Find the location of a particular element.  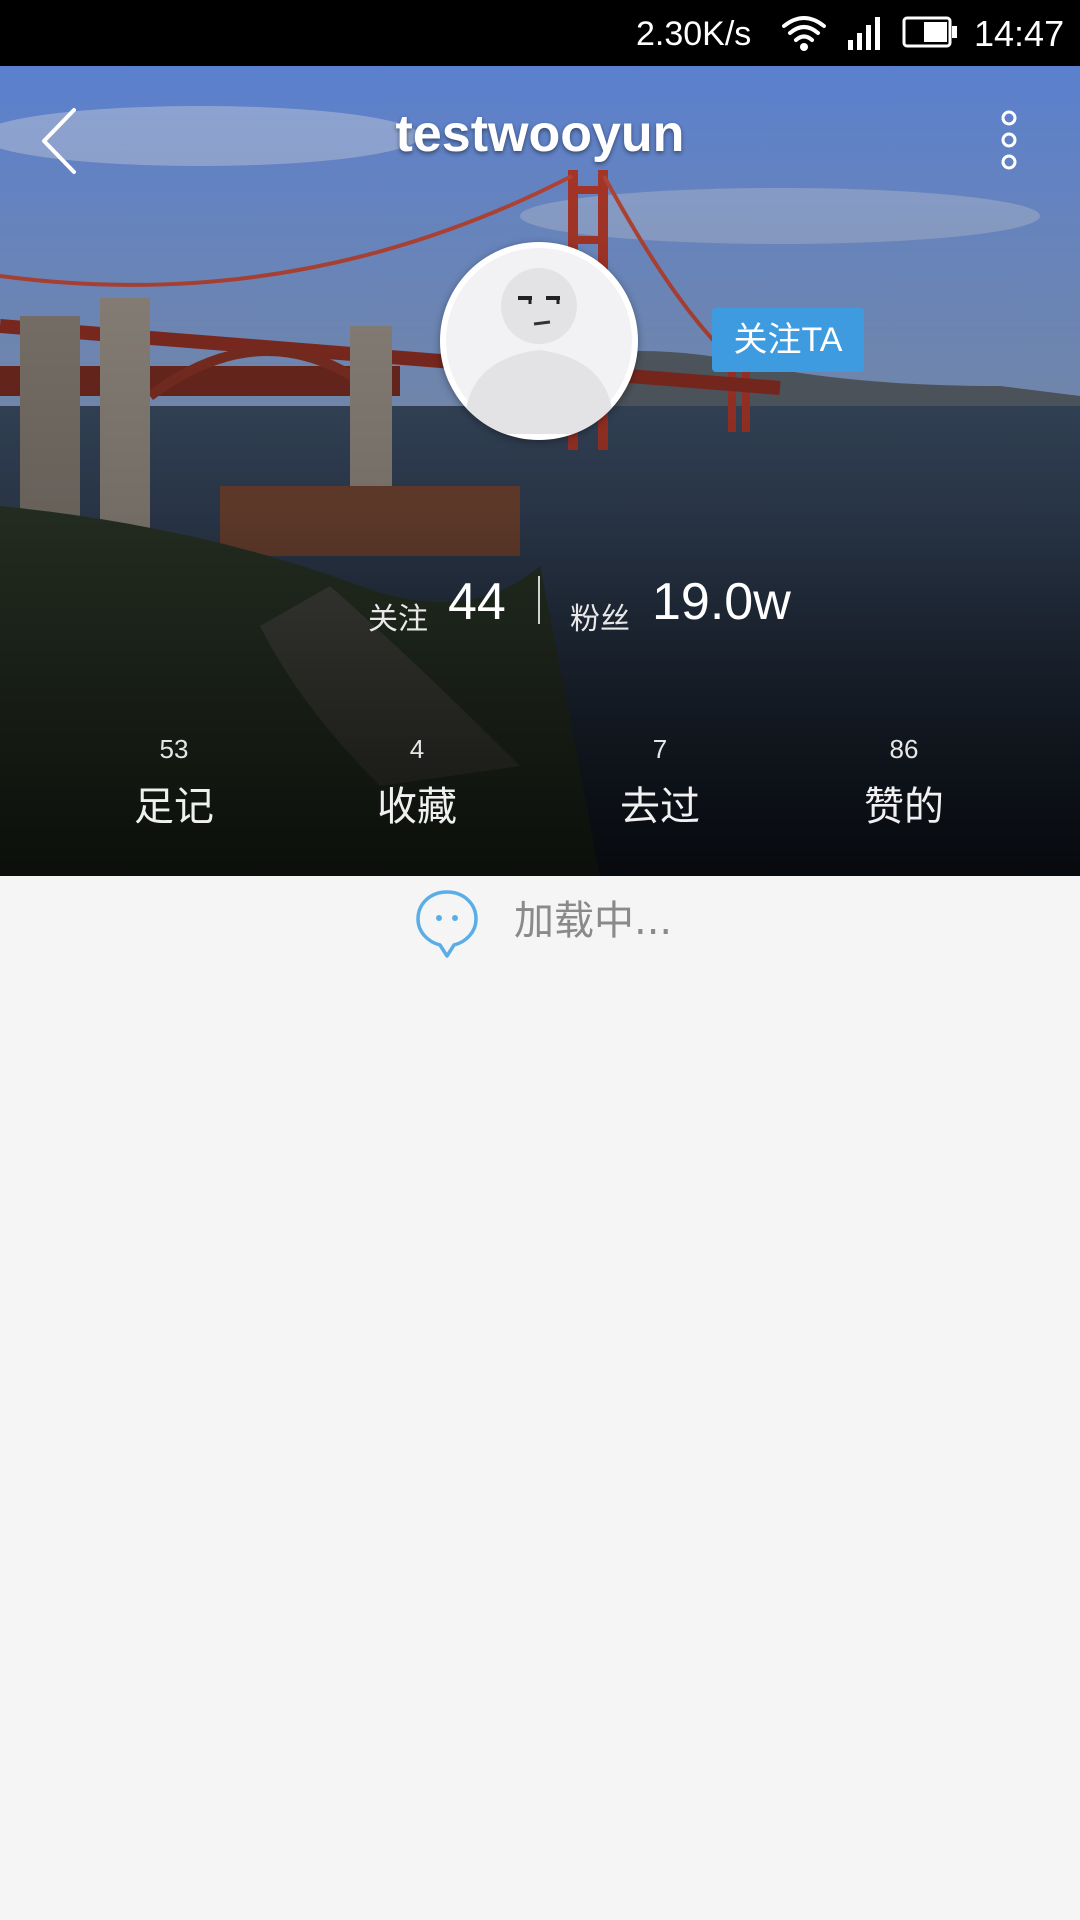

tab-count: 53 is located at coordinates (174, 749).